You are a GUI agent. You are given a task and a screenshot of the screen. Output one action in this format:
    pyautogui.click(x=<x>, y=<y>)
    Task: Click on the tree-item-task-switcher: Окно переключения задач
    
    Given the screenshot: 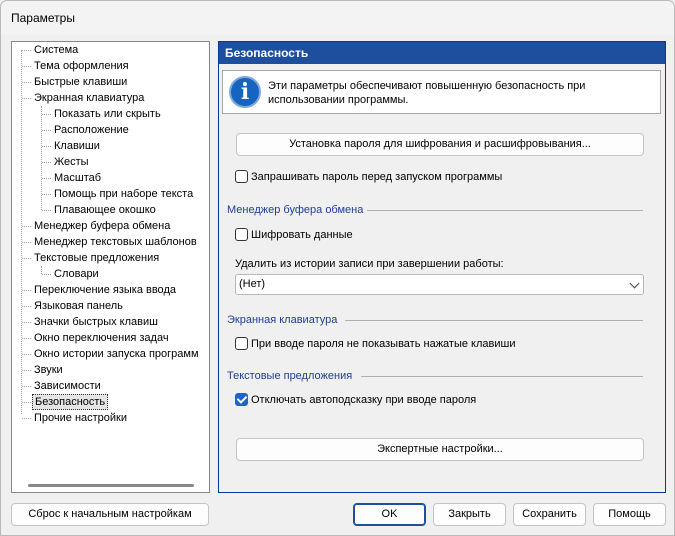 What is the action you would take?
    pyautogui.click(x=101, y=338)
    